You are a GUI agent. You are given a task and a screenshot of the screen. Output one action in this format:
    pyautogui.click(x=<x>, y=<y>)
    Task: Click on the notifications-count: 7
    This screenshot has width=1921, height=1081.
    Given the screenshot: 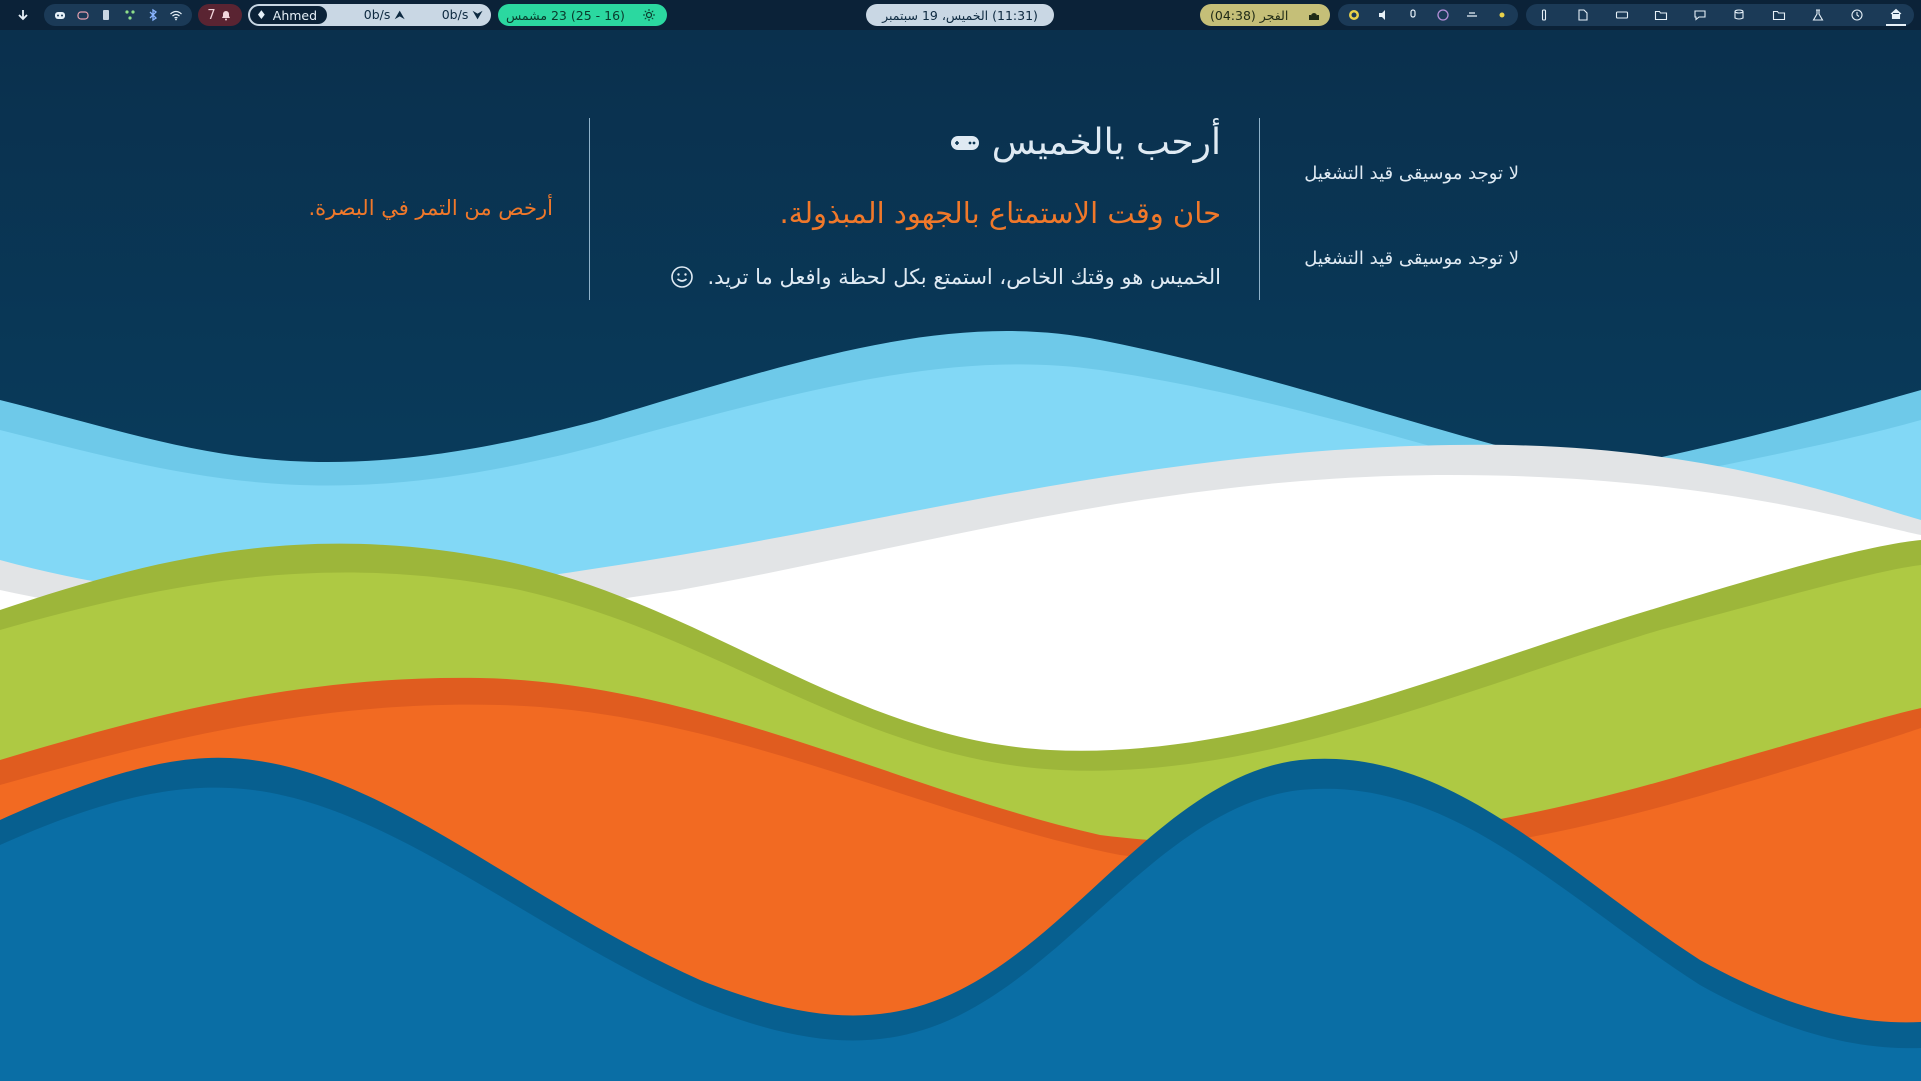 What is the action you would take?
    pyautogui.click(x=211, y=15)
    